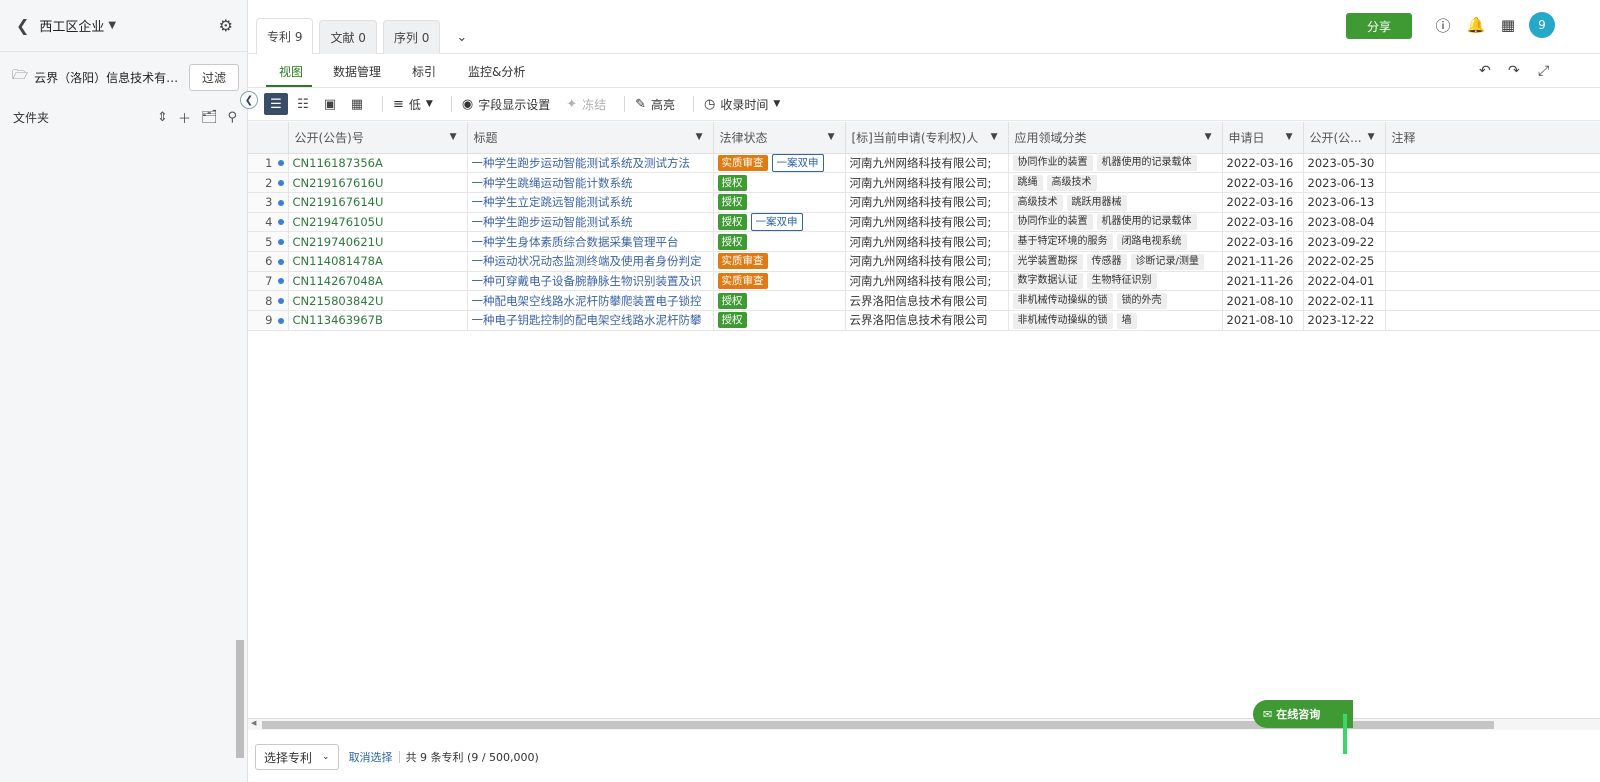 This screenshot has width=1600, height=782. I want to click on title-cell: 一种学生跳绳运动智能计数系统, so click(590, 182).